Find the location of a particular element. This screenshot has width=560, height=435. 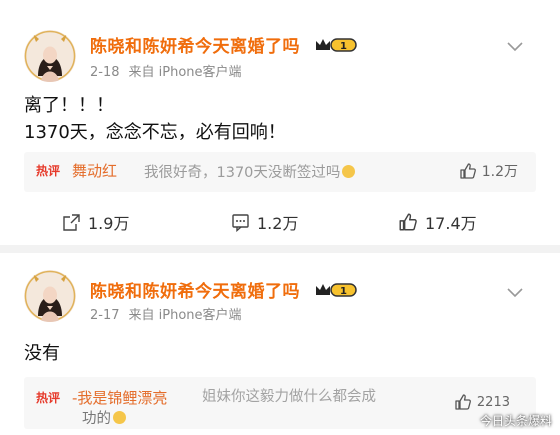

post-text-line: 没有 is located at coordinates (42, 353).